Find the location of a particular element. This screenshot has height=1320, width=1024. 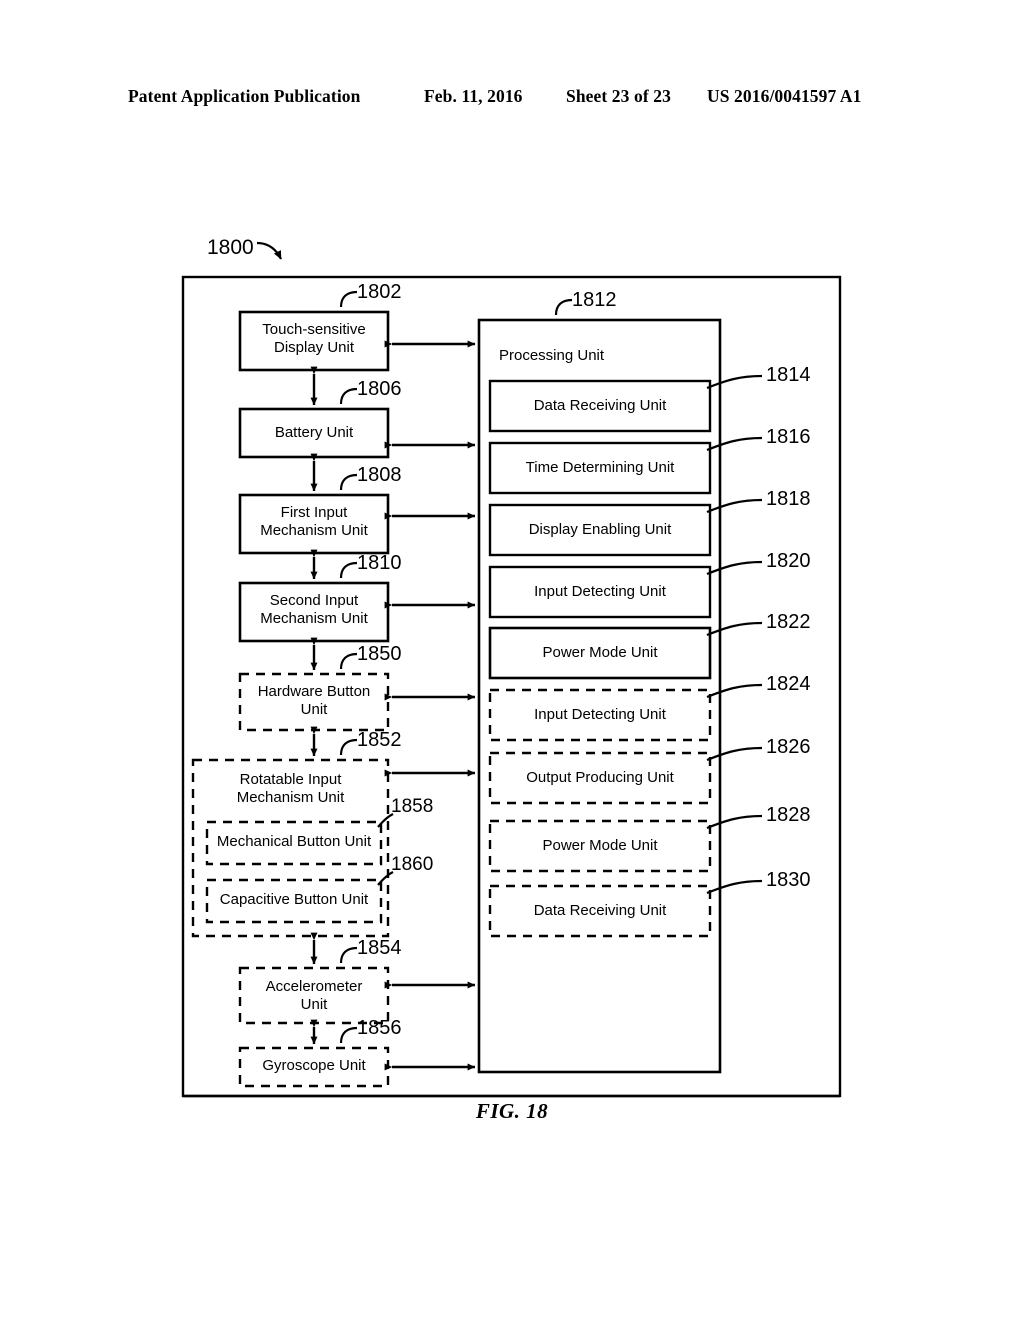

refnum-1830: 1830 is located at coordinates (788, 880).